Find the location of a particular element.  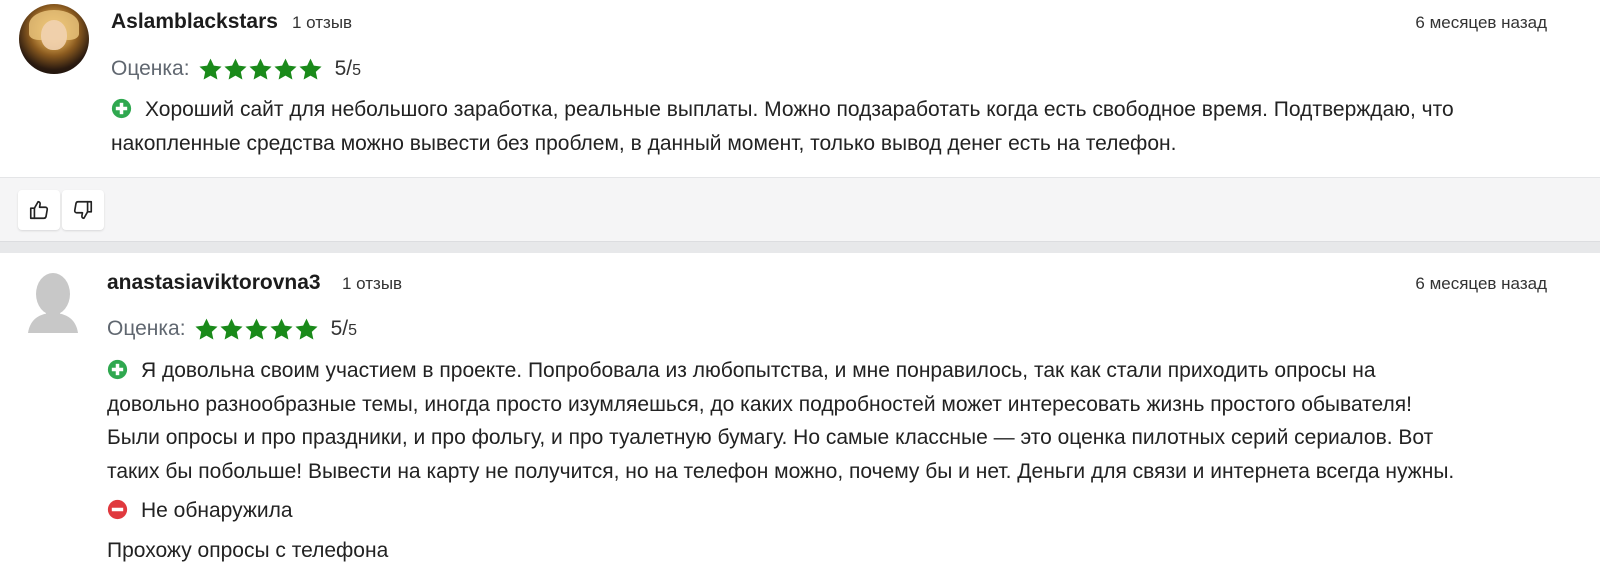

like-button is located at coordinates (39, 210).